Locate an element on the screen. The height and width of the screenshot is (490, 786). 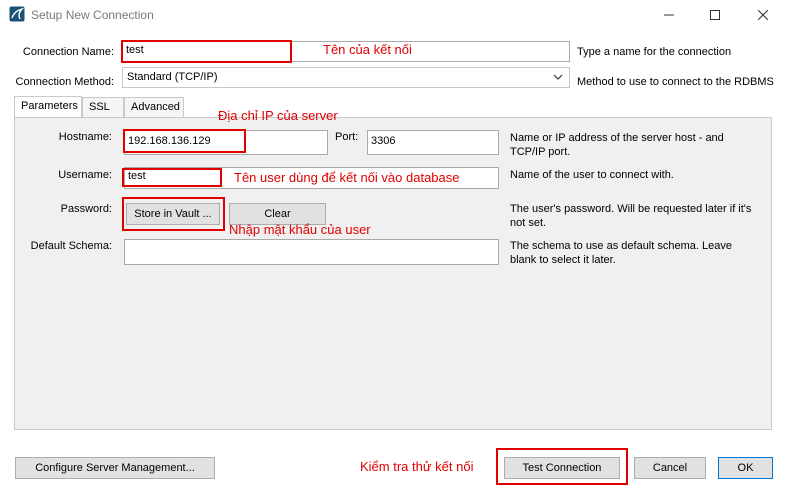
port-input: 3306 is located at coordinates (433, 142).